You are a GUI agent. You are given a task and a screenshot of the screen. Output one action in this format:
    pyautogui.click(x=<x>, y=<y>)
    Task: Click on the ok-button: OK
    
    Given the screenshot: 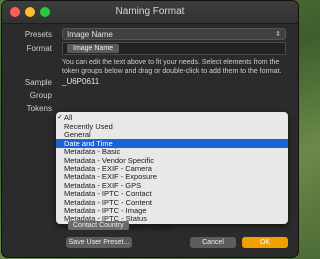 What is the action you would take?
    pyautogui.click(x=265, y=242)
    